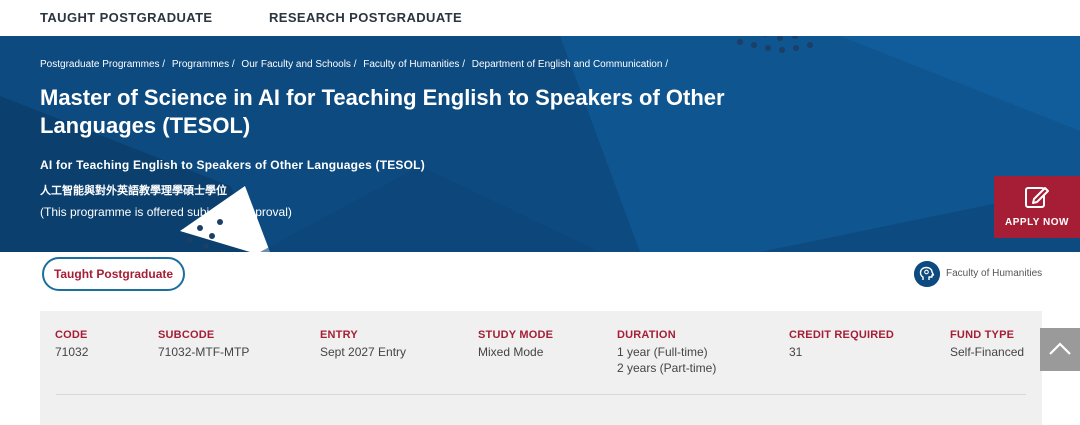 This screenshot has width=1080, height=425. Describe the element at coordinates (298, 64) in the screenshot. I see `breadcrumb-item: Our Faculty and Schools /` at that location.